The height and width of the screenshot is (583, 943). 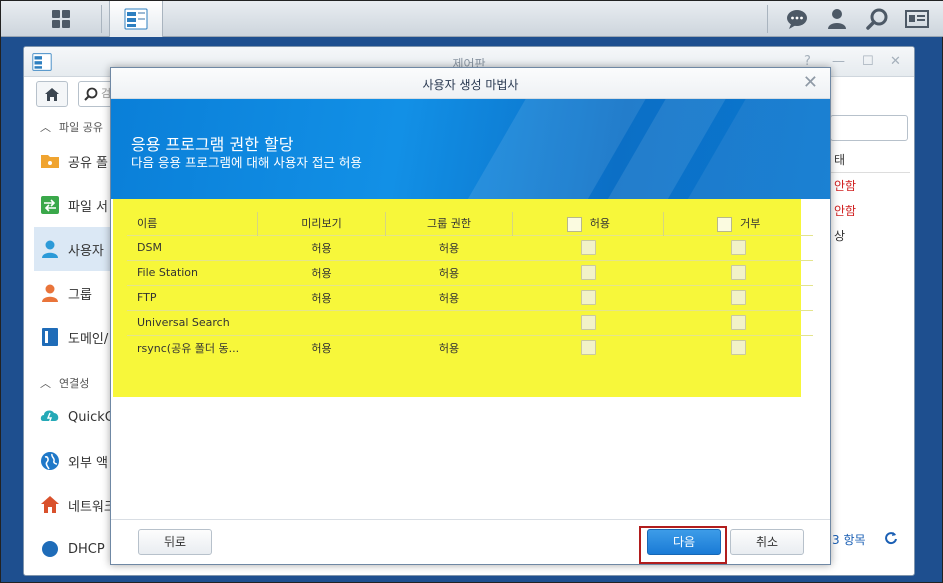 What do you see at coordinates (86, 549) in the screenshot?
I see `sidebar-item-label: DHCP` at bounding box center [86, 549].